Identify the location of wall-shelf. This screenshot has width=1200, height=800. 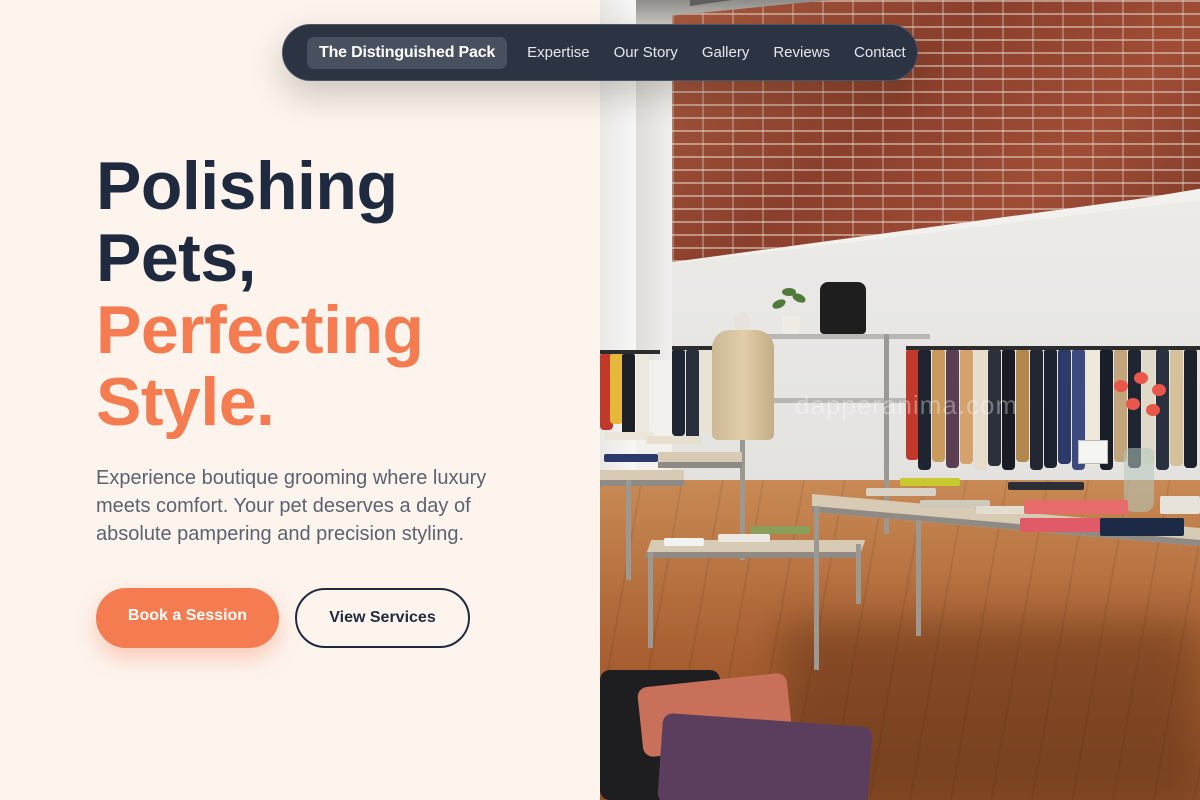
(846, 336).